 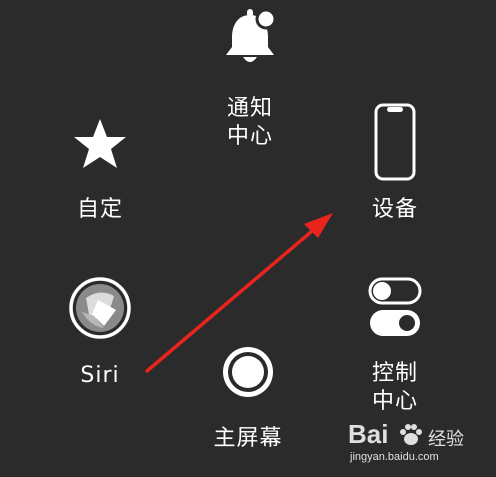 I want to click on baidu-watermark: Bai 经验 jingyan.baidu.com, so click(x=418, y=444).